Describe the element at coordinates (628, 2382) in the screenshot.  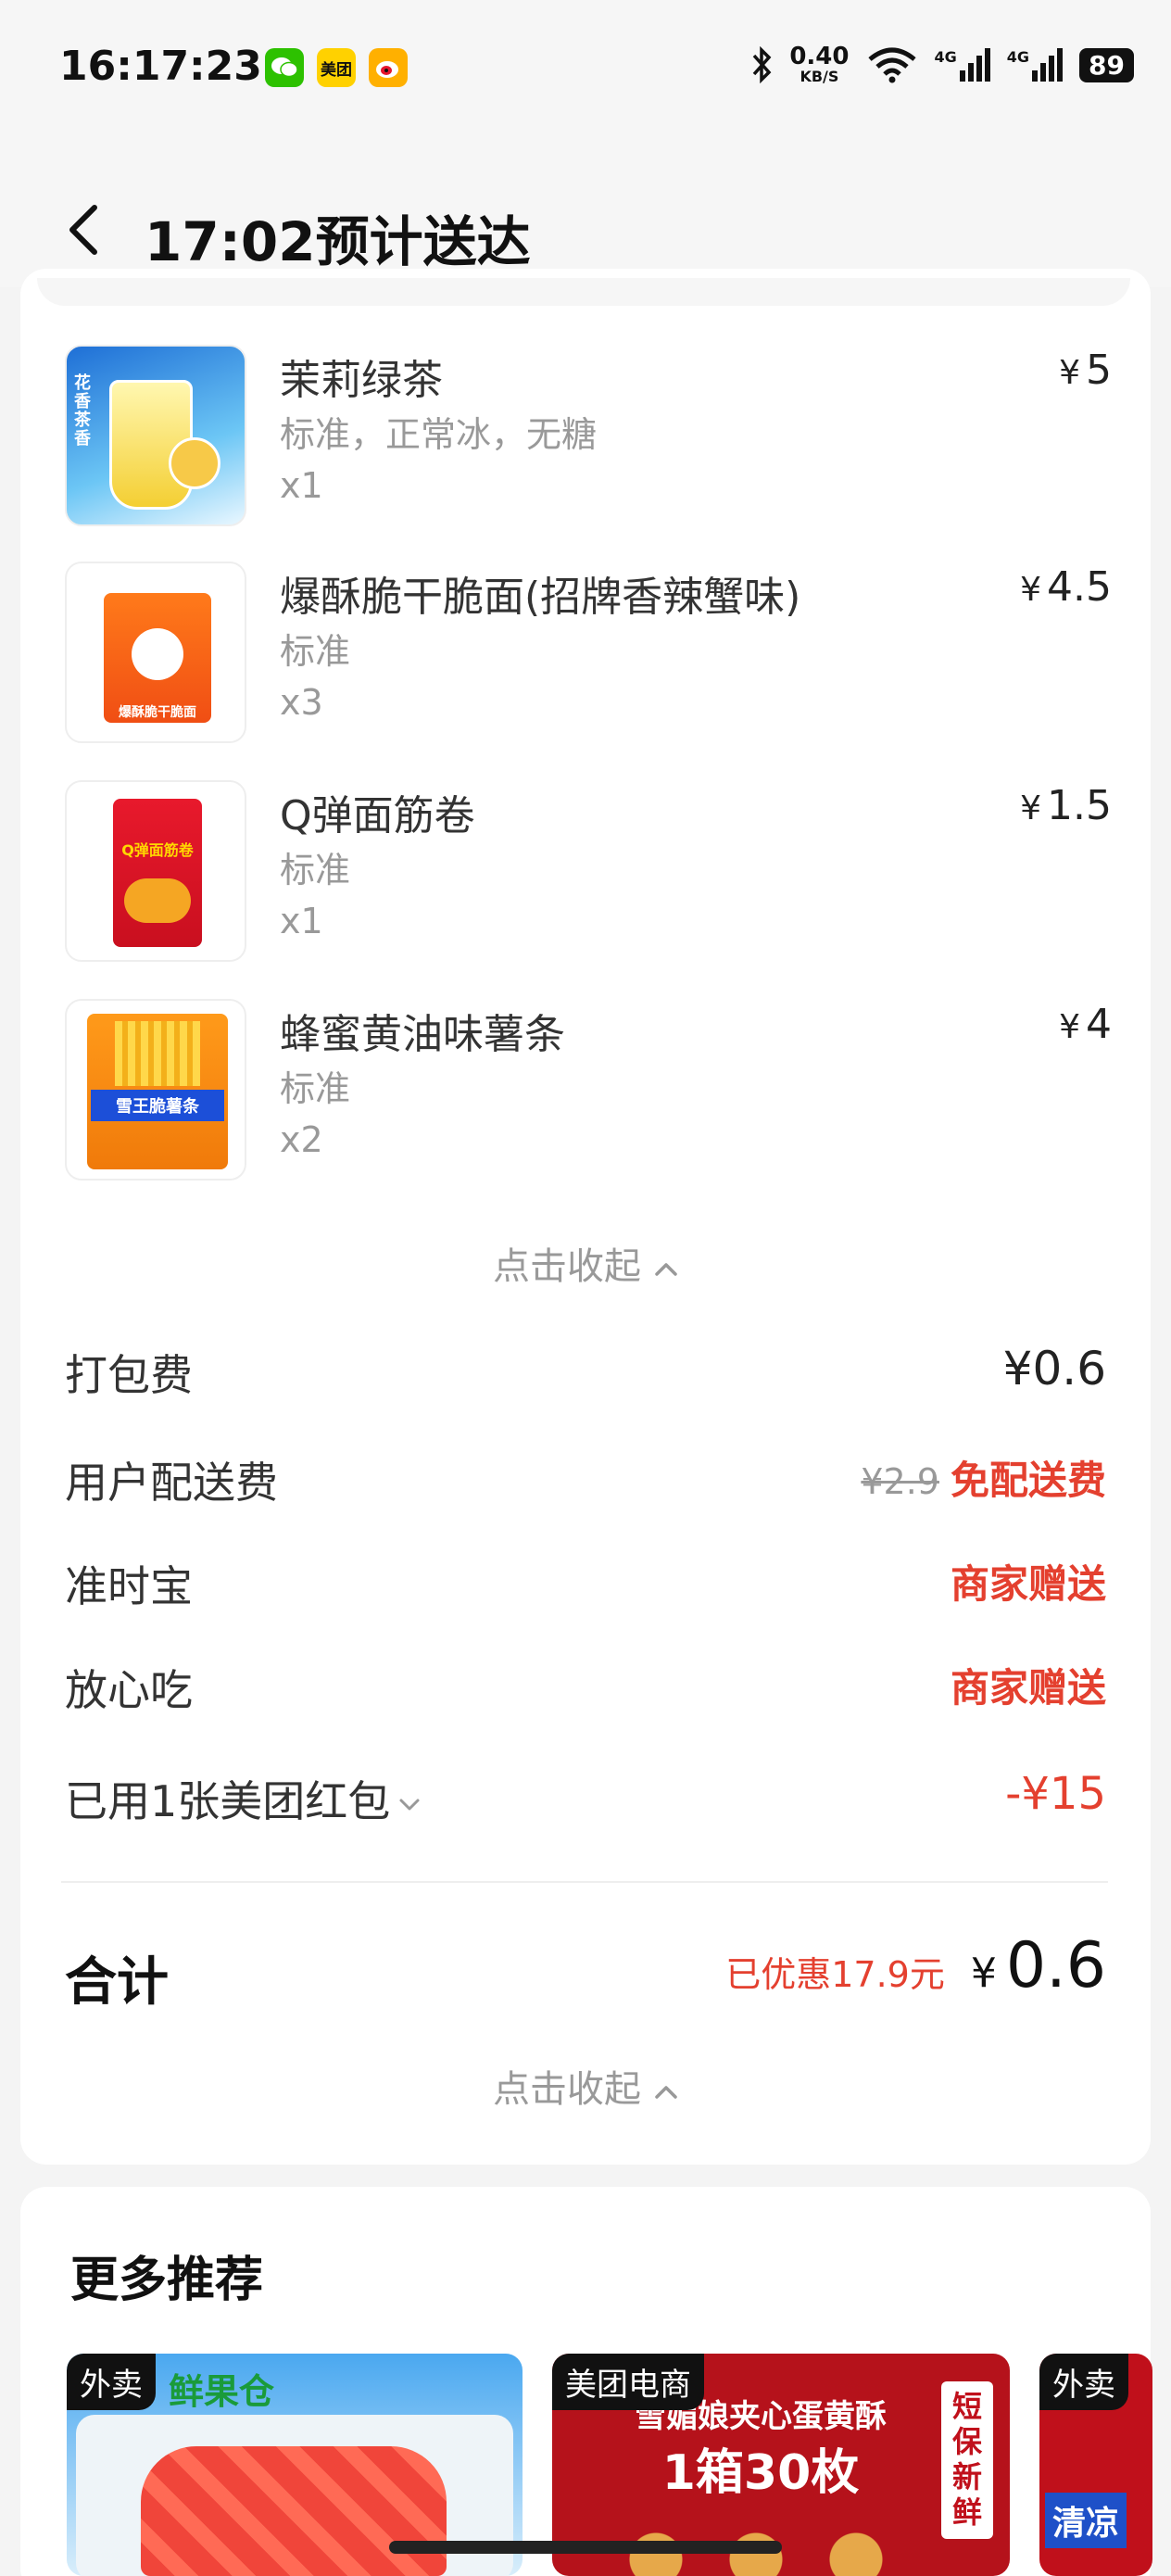
I see `recommend-tag: 美团电商` at that location.